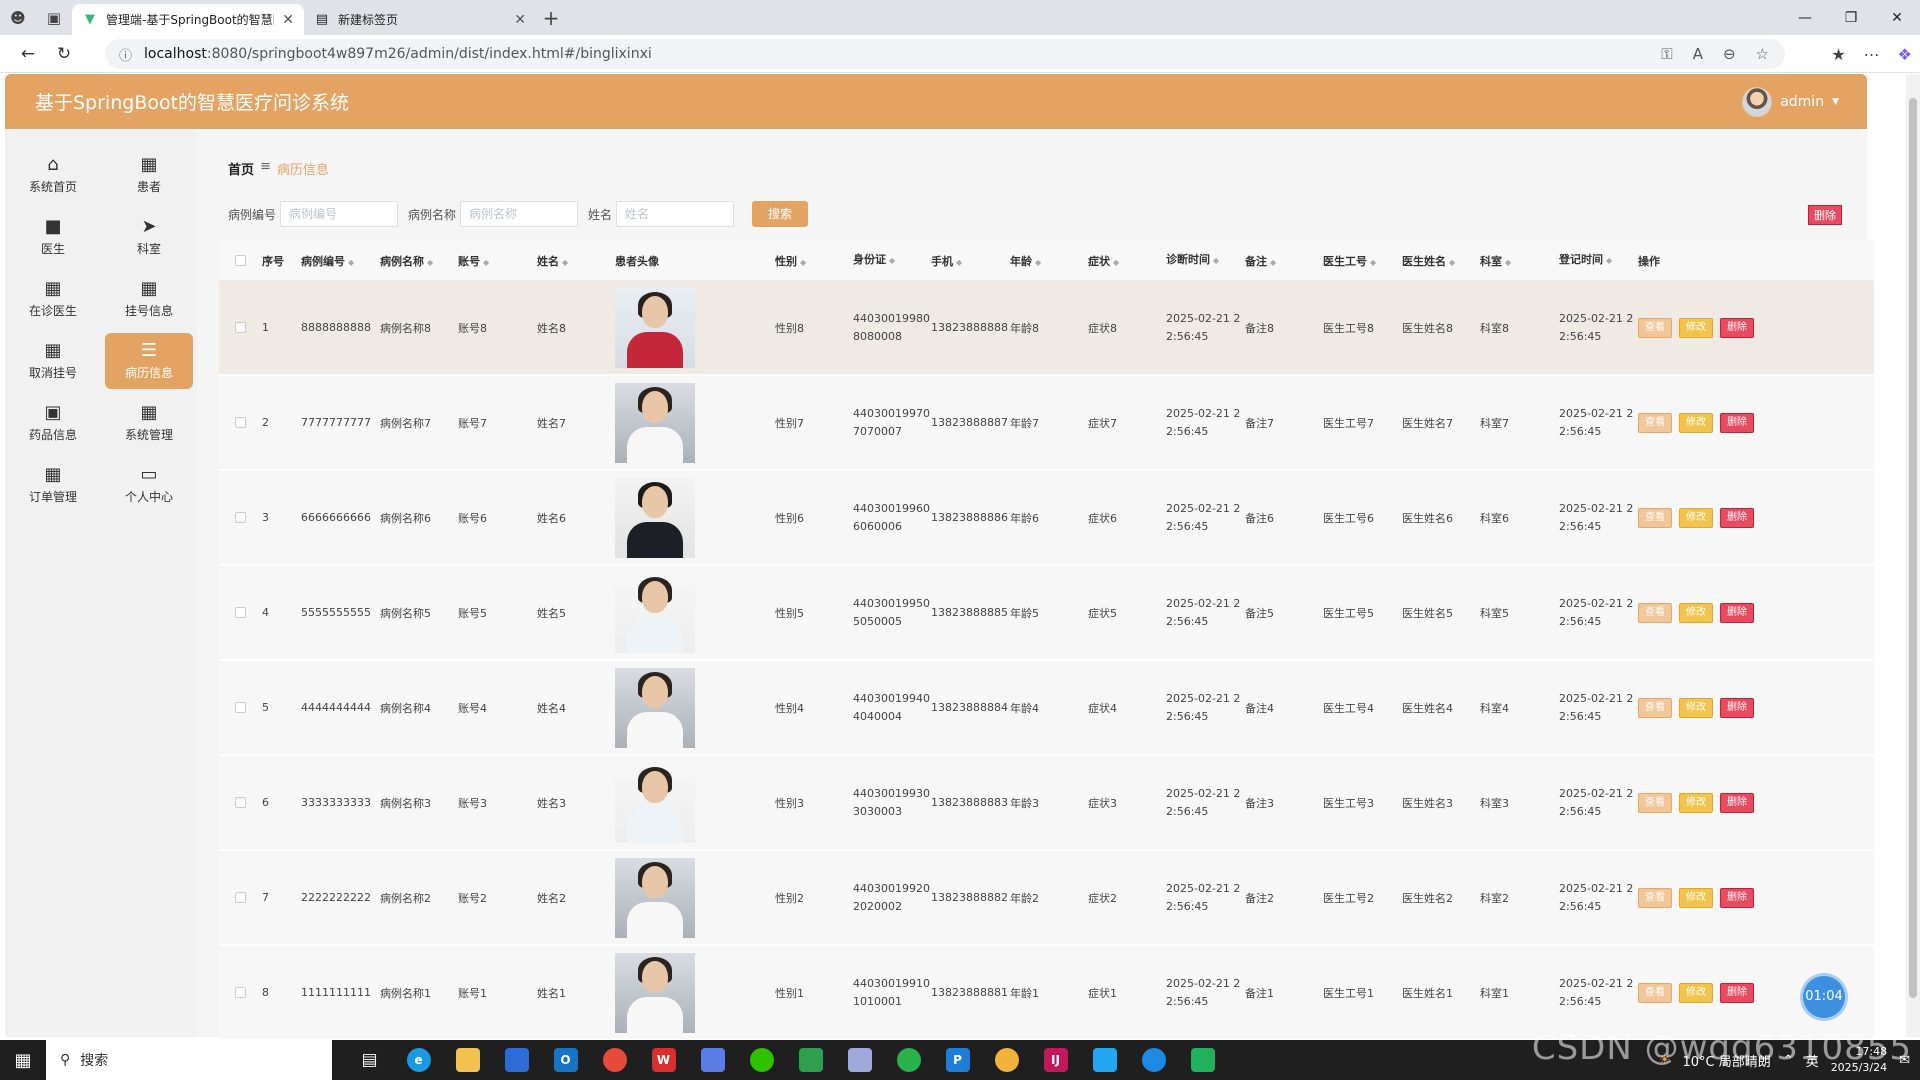 The width and height of the screenshot is (1920, 1080). Describe the element at coordinates (614, 1060) in the screenshot. I see `chrome-icon` at that location.